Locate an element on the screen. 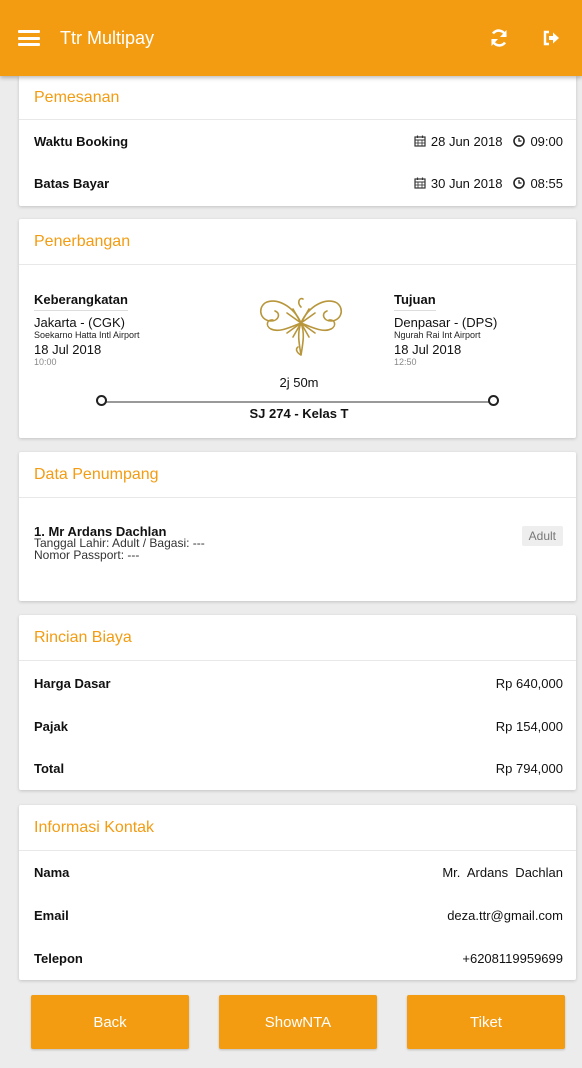  app-bar: Ttr Multipay is located at coordinates (291, 38).